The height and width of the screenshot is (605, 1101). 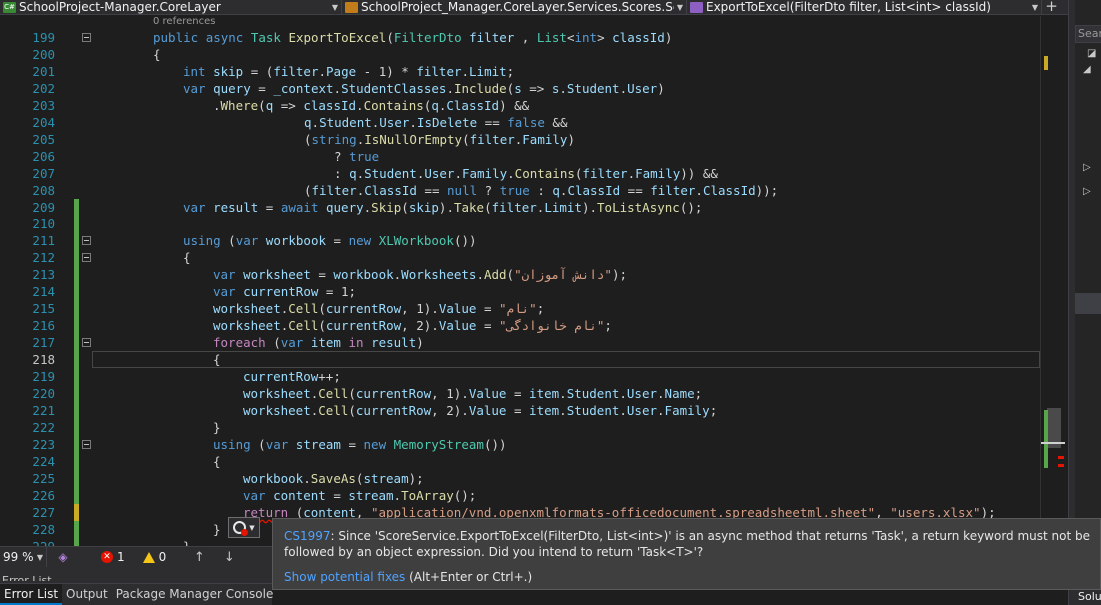 I want to click on solution-explorer-tab: Solu, so click(x=1088, y=596).